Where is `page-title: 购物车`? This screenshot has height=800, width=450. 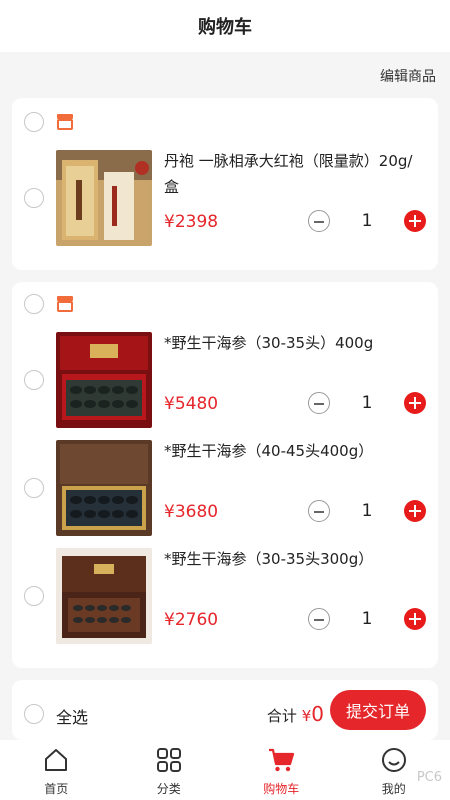 page-title: 购物车 is located at coordinates (225, 27).